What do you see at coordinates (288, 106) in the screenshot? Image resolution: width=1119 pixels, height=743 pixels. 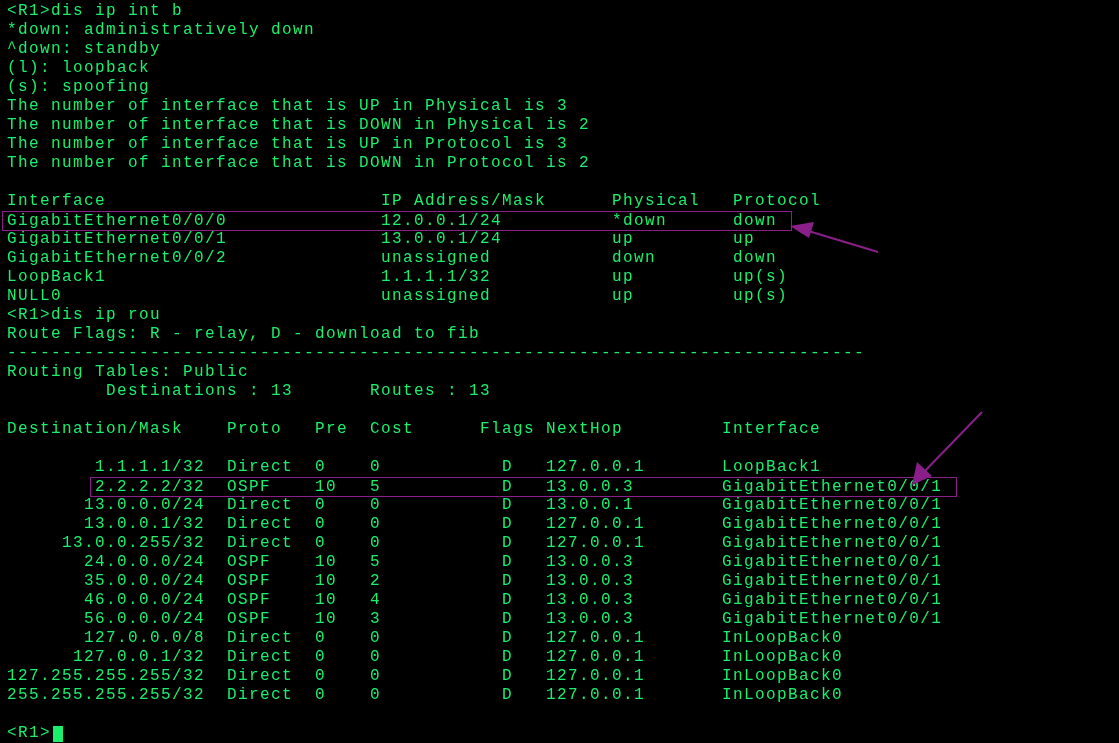 I see `terminal-line: The number of interface that is UP in Physical is 3` at bounding box center [288, 106].